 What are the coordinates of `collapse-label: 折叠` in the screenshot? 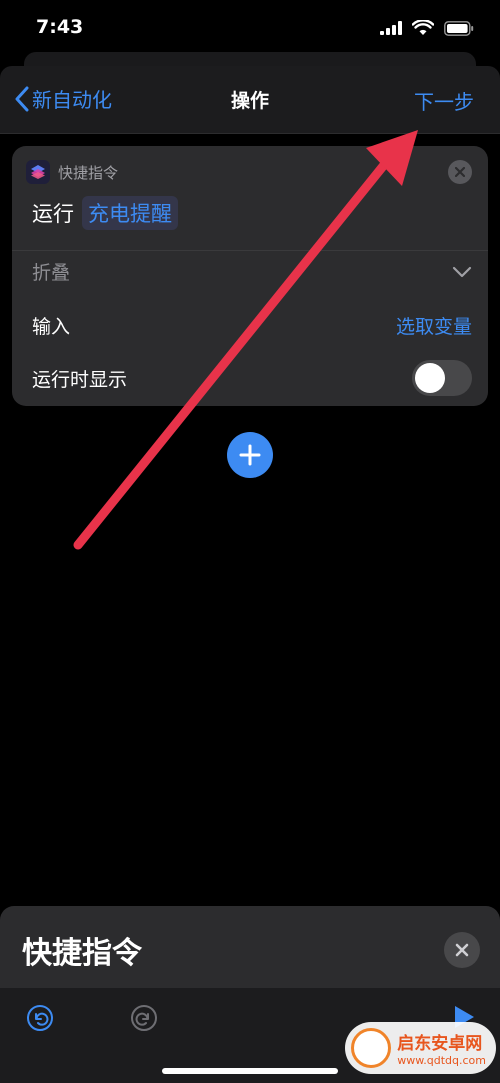 It's located at (51, 273).